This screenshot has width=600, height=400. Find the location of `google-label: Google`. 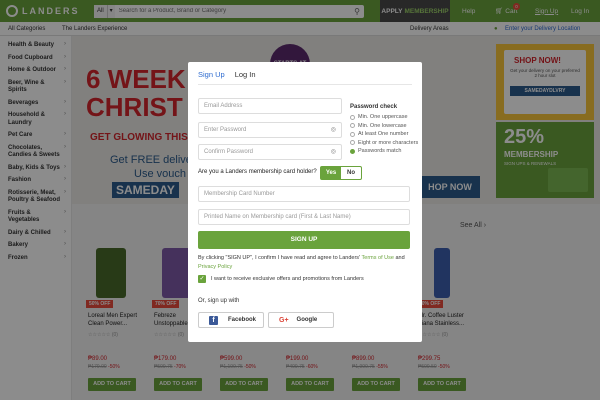

google-label: Google is located at coordinates (307, 320).